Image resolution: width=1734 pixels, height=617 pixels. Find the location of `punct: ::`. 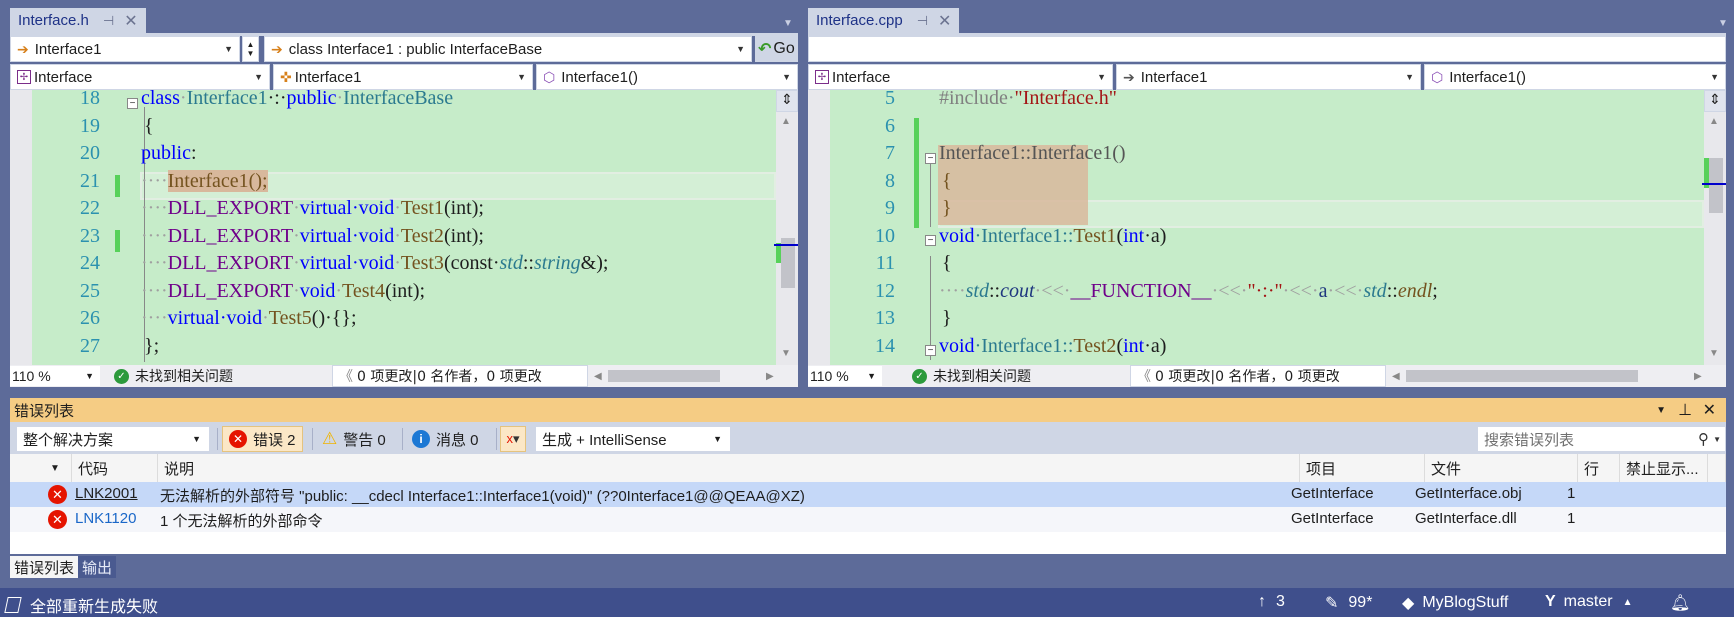

punct: :: is located at coordinates (1392, 290).